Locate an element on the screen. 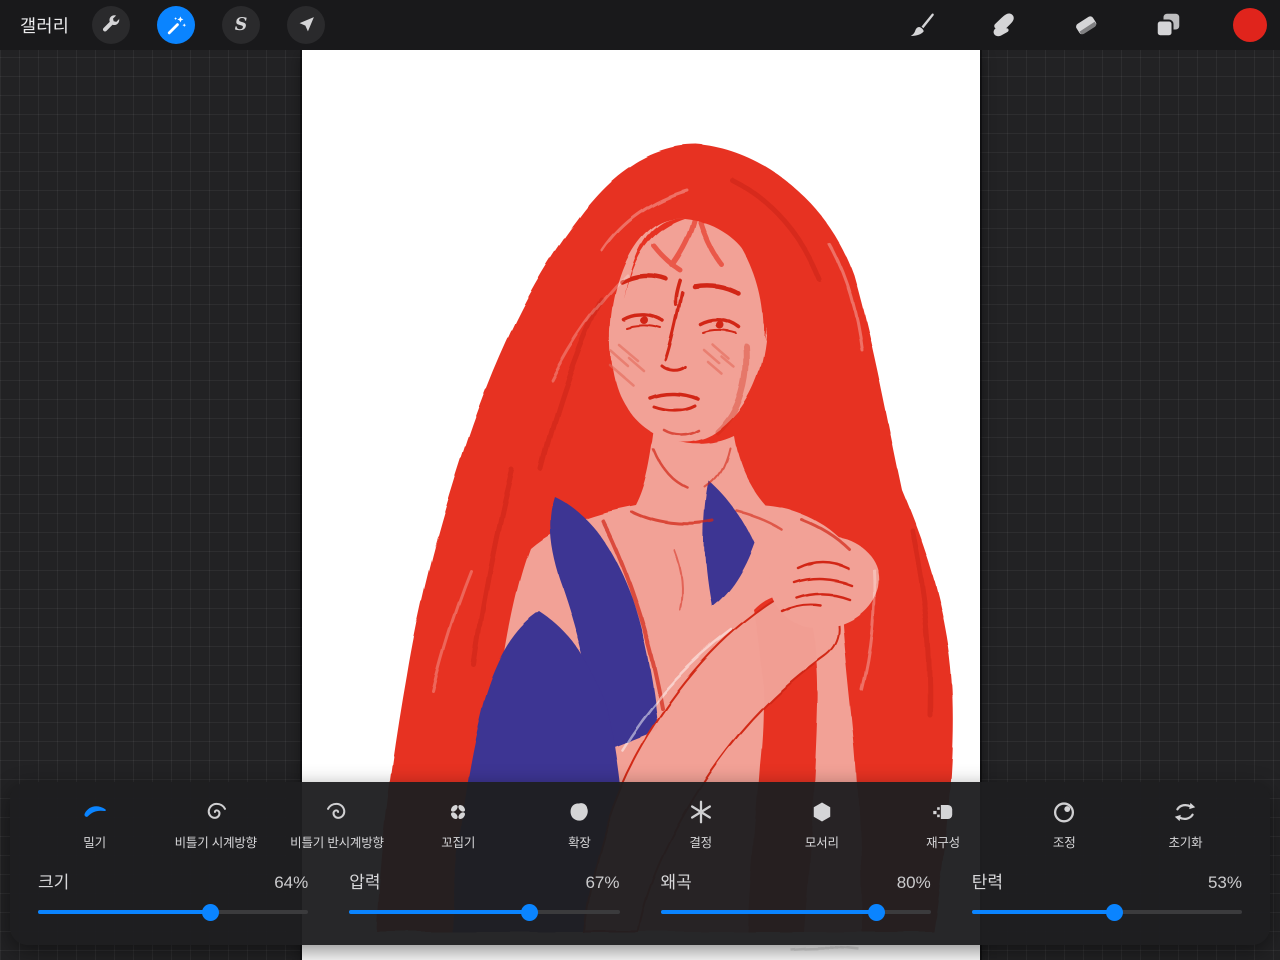 Image resolution: width=1280 pixels, height=960 pixels. size-slider is located at coordinates (173, 912).